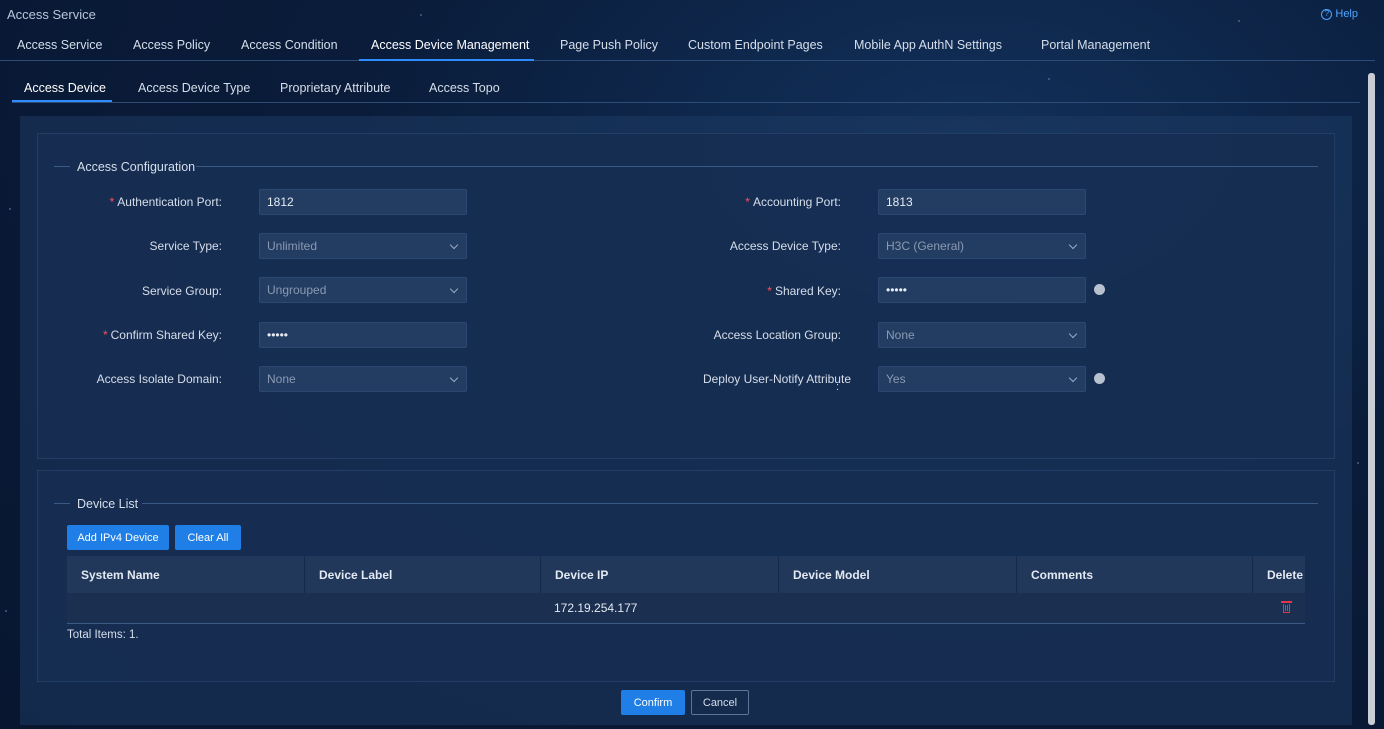 Image resolution: width=1384 pixels, height=729 pixels. What do you see at coordinates (446, 60) in the screenshot?
I see `active-tab-indicator` at bounding box center [446, 60].